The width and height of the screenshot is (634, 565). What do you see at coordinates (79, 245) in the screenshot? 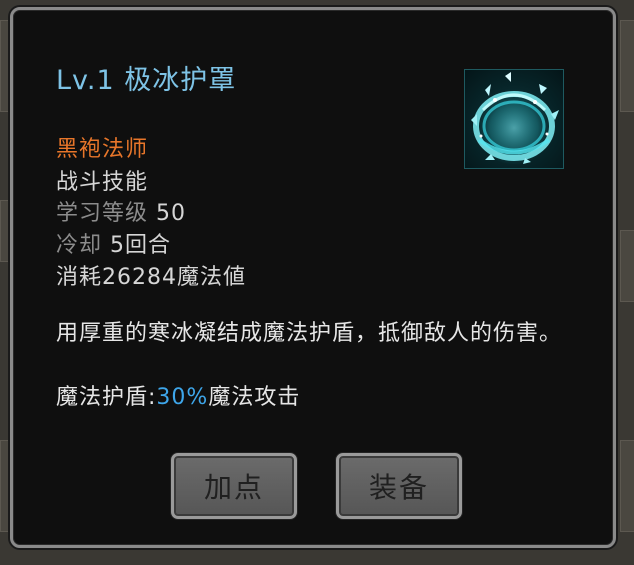
I see `cooldown-label: 冷却` at bounding box center [79, 245].